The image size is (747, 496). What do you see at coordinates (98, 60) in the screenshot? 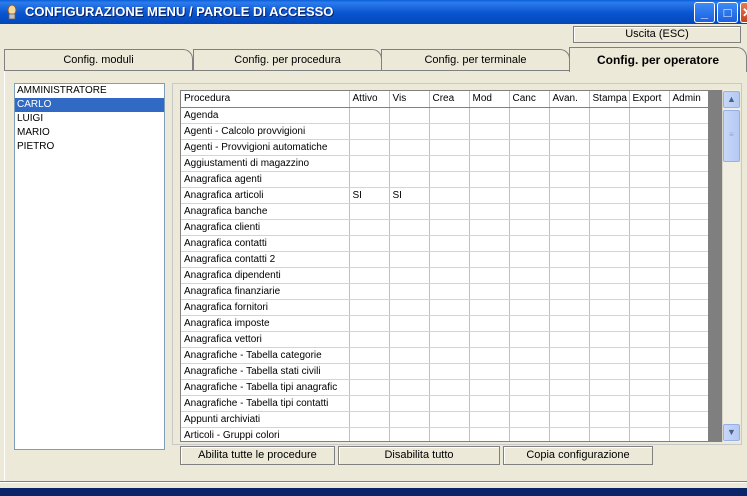
I see `tab-config-moduli: Config. moduli` at bounding box center [98, 60].